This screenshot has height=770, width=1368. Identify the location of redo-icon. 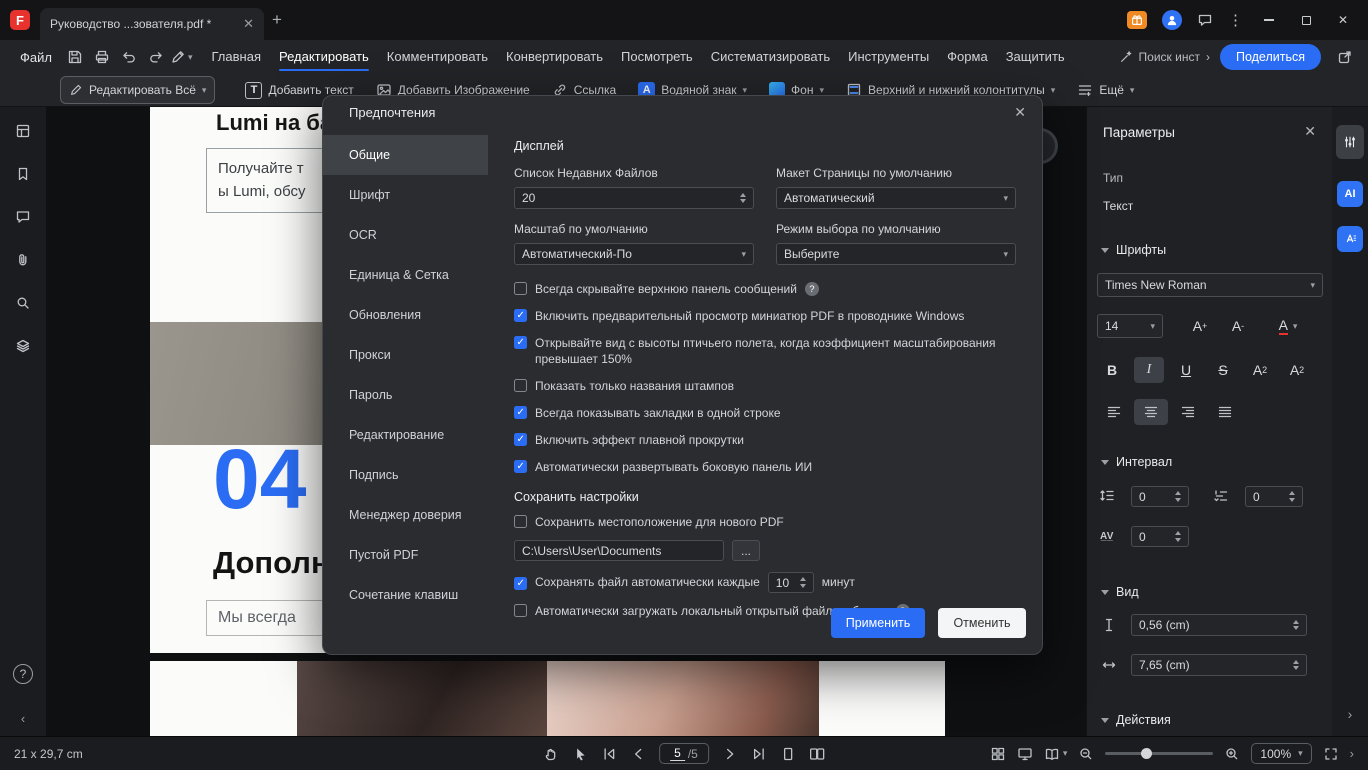
(156, 57).